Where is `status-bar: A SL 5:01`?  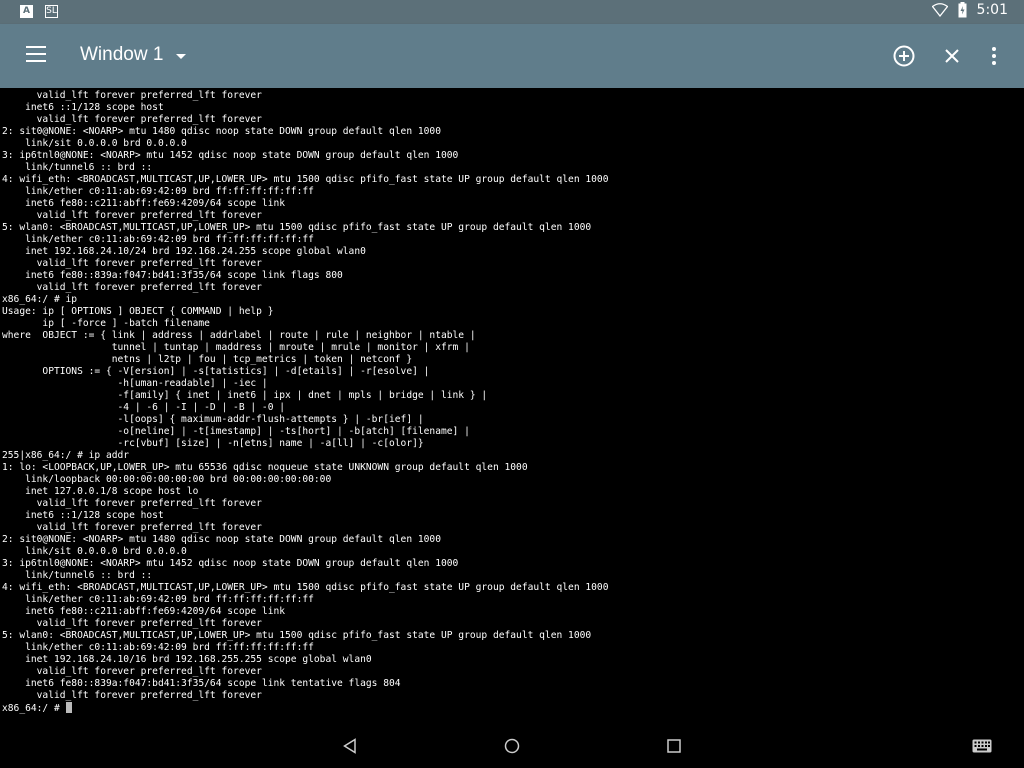
status-bar: A SL 5:01 is located at coordinates (512, 12).